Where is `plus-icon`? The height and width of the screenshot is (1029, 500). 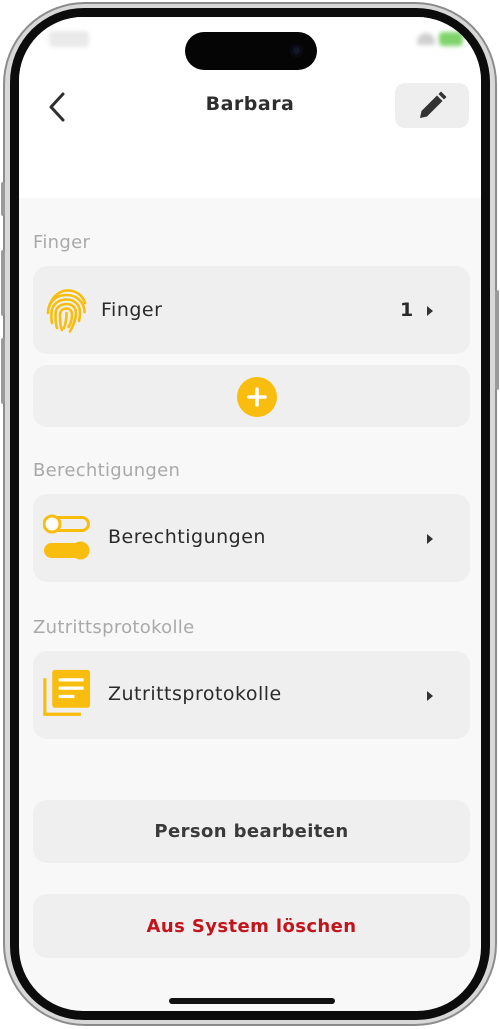 plus-icon is located at coordinates (257, 397).